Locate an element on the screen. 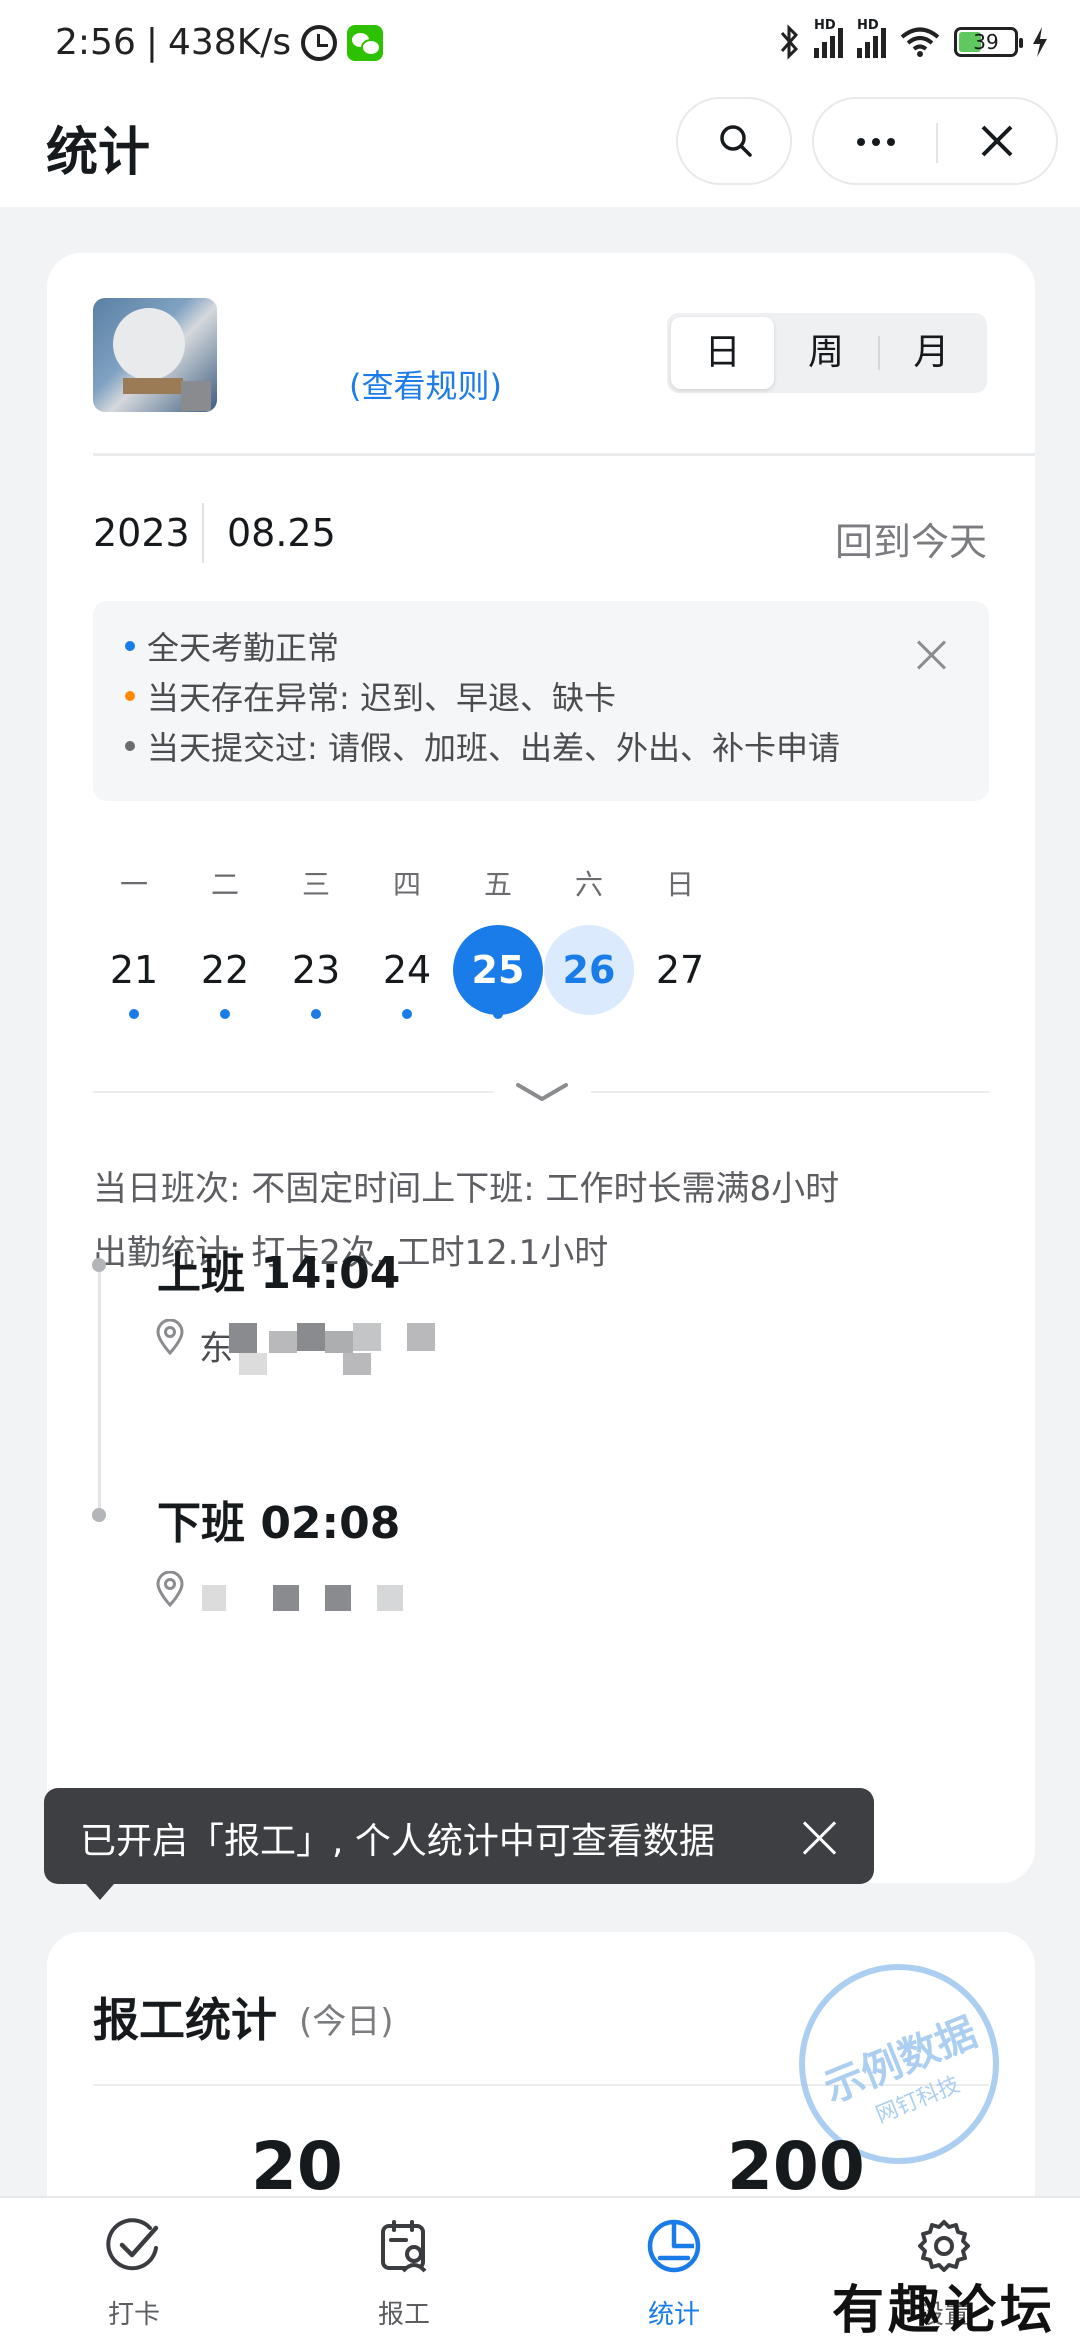 The image size is (1080, 2340). legend-item: 当天存在异常: 迟到、早退、缺卡 is located at coordinates (370, 696).